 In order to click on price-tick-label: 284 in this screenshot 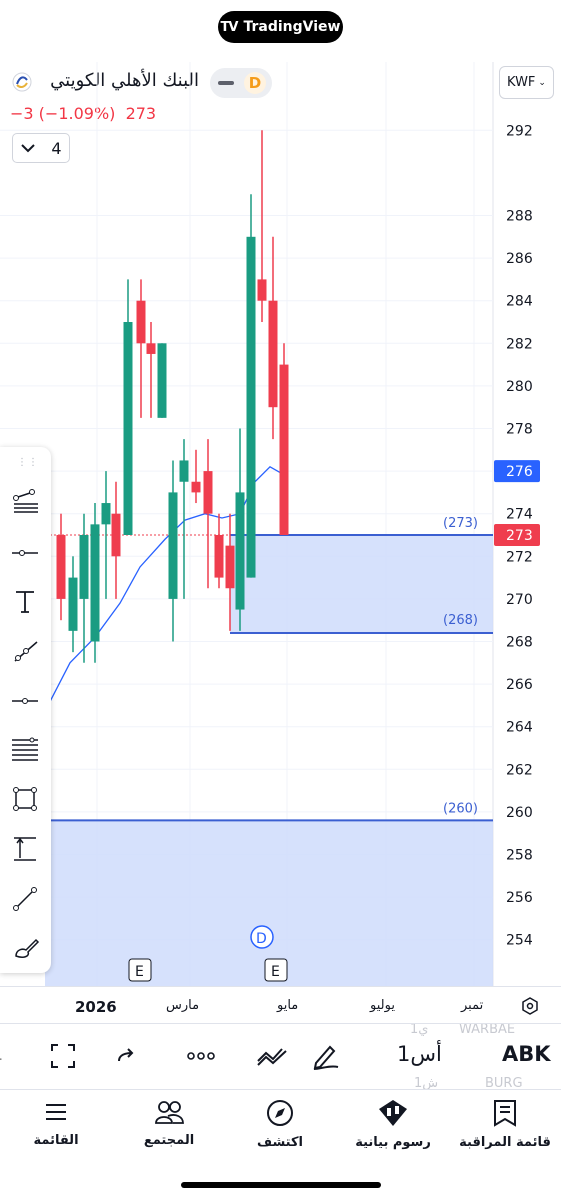, I will do `click(519, 302)`.